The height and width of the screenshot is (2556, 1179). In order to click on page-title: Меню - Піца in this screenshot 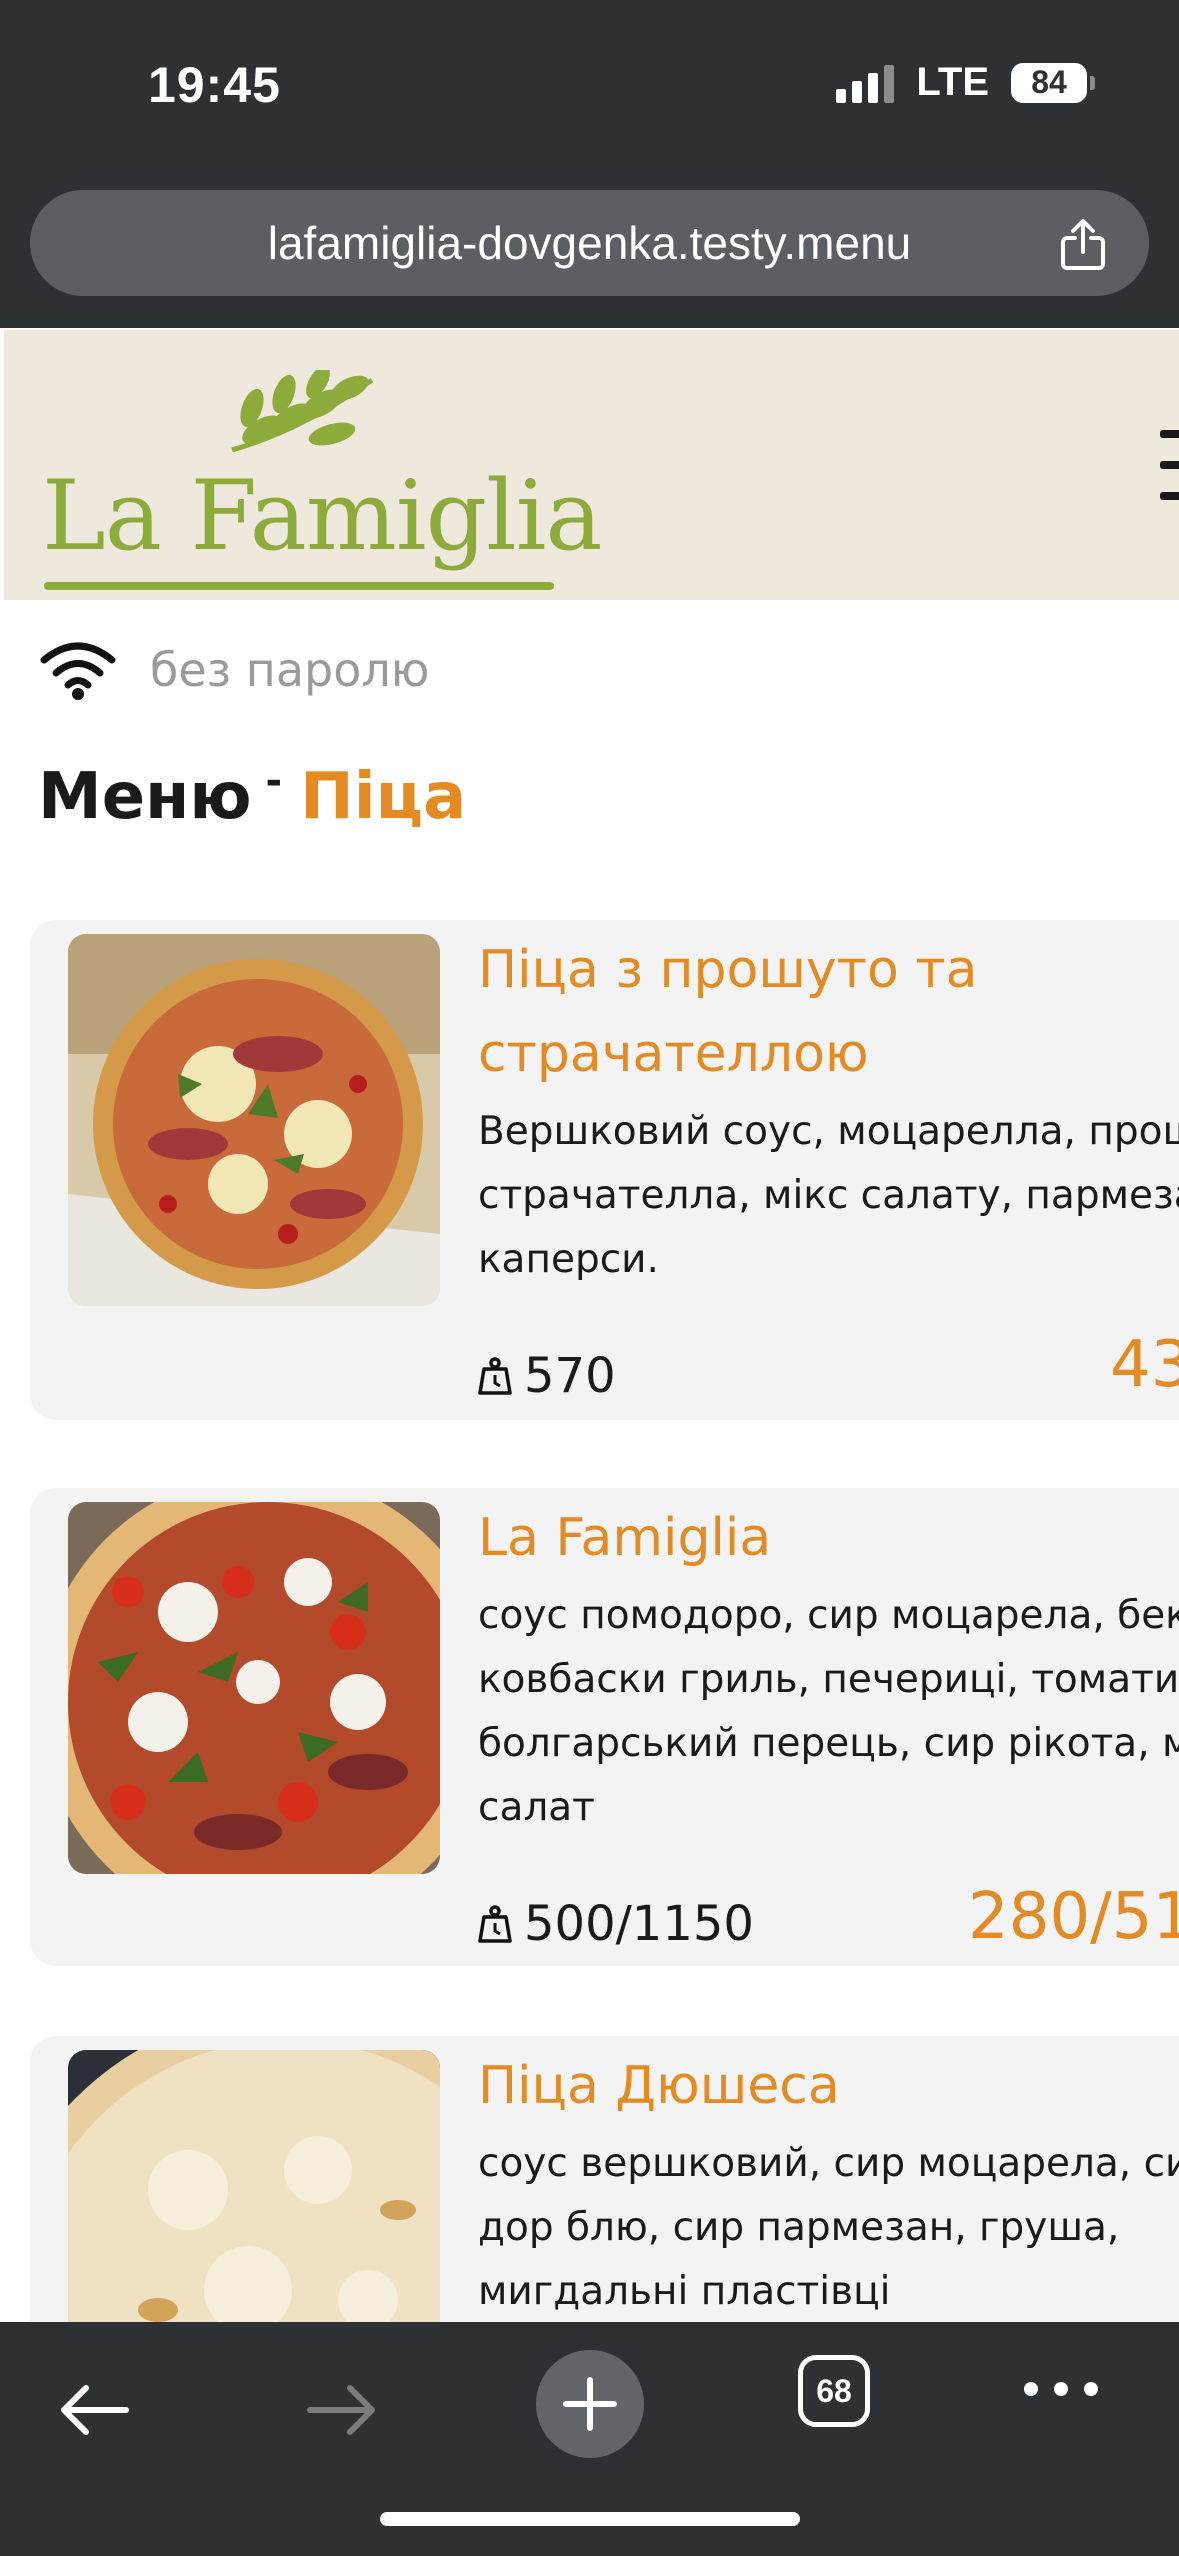, I will do `click(252, 796)`.